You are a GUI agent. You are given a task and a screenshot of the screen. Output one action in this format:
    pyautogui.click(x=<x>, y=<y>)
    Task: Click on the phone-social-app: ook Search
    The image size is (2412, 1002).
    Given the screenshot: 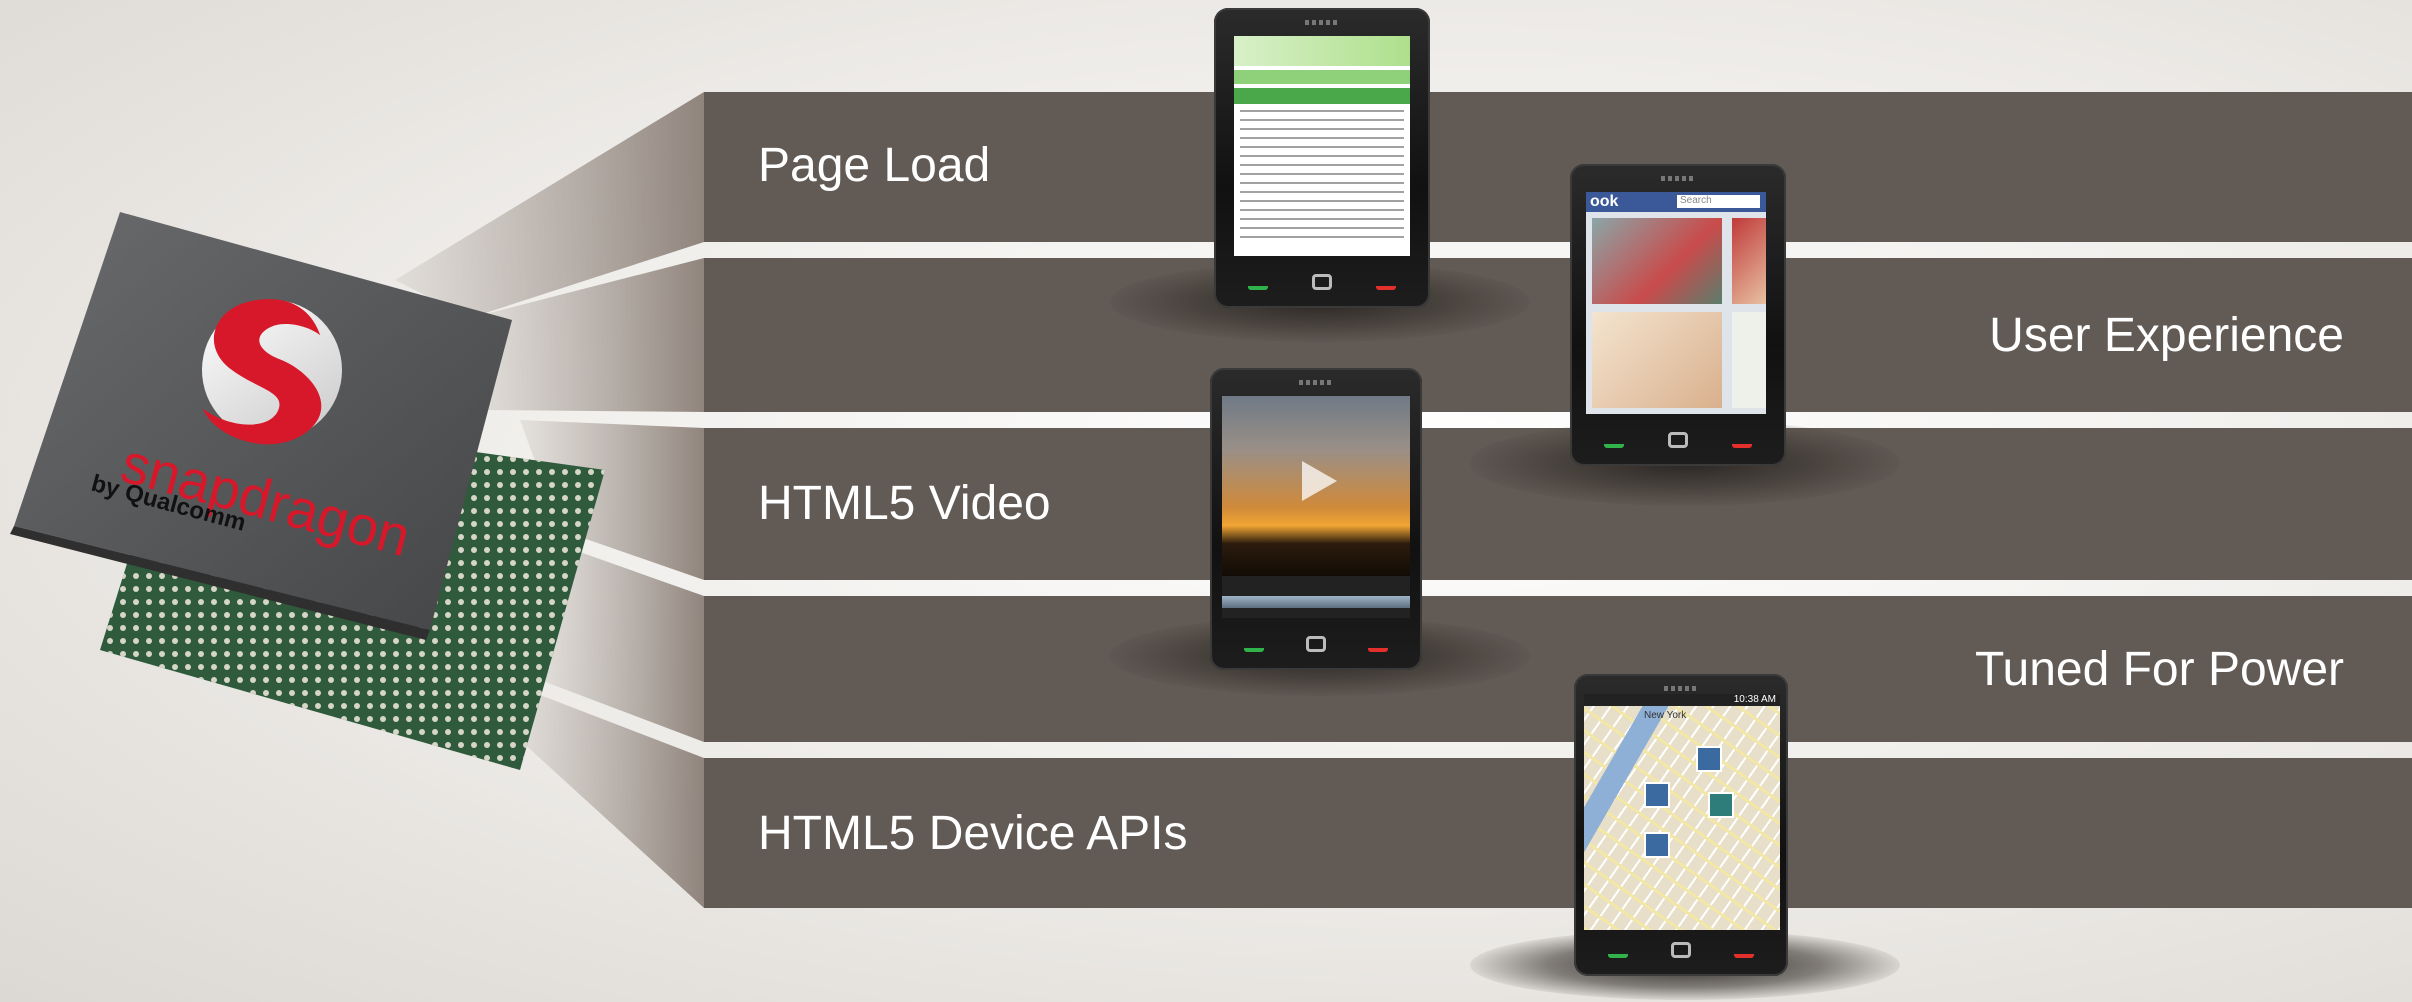 What is the action you would take?
    pyautogui.click(x=1678, y=315)
    